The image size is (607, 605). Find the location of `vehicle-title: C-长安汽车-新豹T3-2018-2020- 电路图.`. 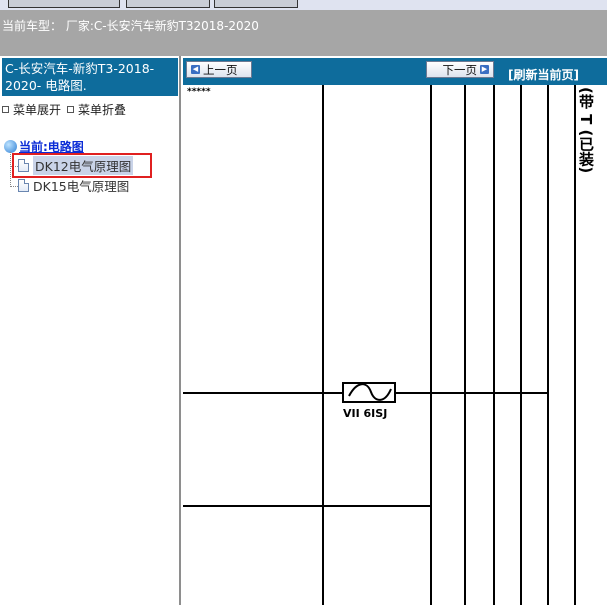

vehicle-title: C-长安汽车-新豹T3-2018-2020- 电路图. is located at coordinates (90, 77).